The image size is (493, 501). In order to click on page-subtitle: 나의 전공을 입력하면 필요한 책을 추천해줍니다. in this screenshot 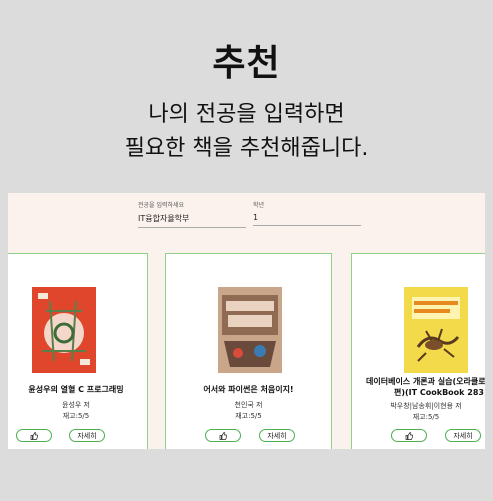, I will do `click(246, 132)`.